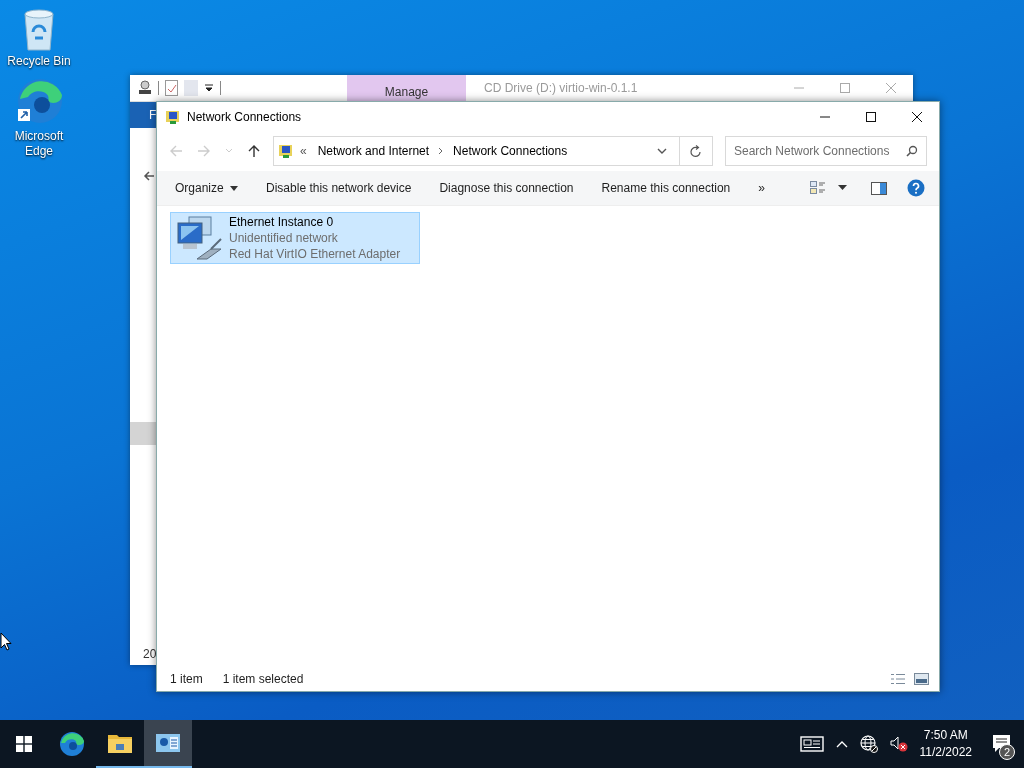  Describe the element at coordinates (811, 744) in the screenshot. I see `news-icon` at that location.